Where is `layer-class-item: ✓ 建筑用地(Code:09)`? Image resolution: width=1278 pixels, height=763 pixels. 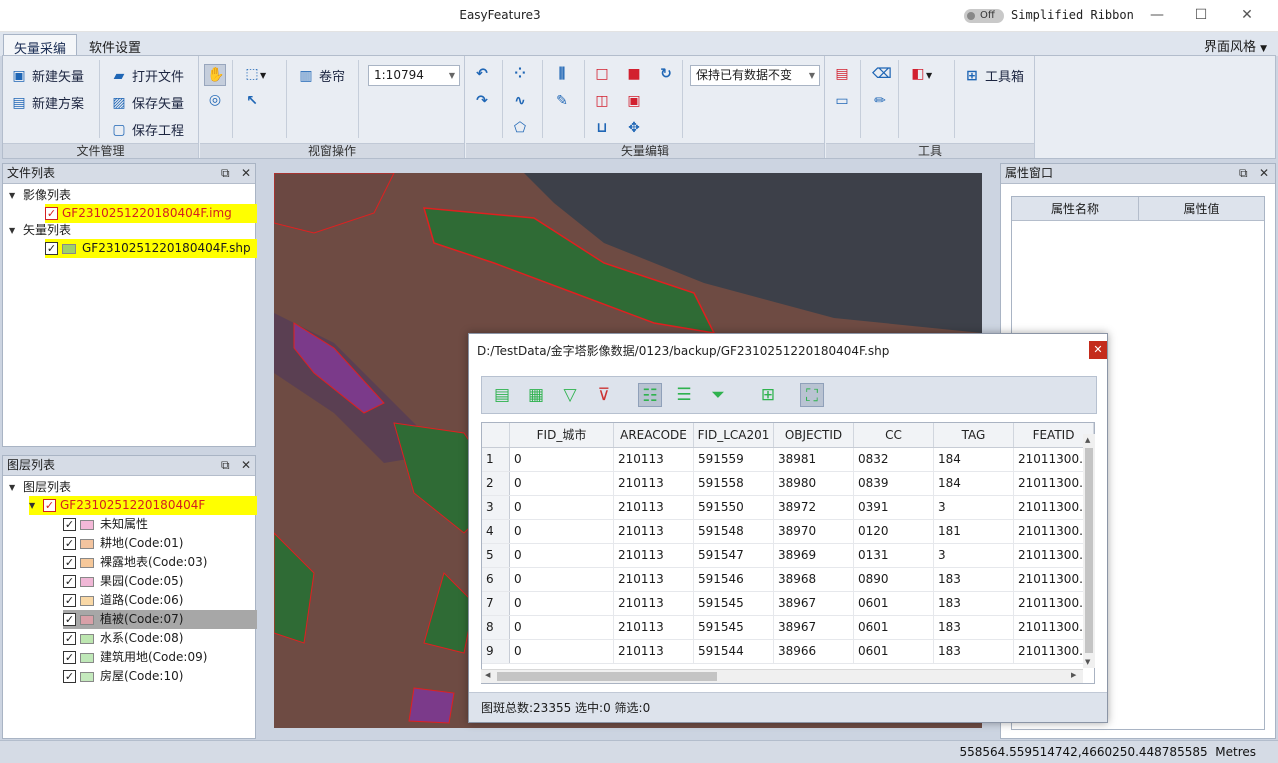
layer-class-item: ✓ 建筑用地(Code:09) is located at coordinates (160, 657).